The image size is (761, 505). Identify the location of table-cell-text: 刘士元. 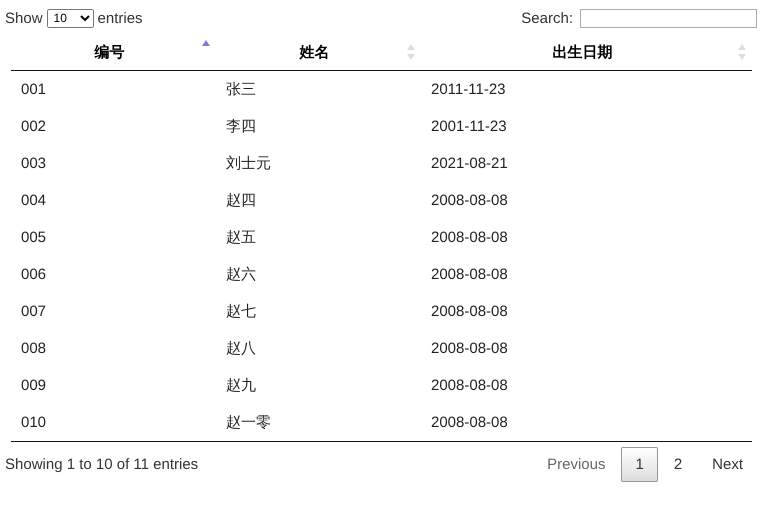
(248, 164).